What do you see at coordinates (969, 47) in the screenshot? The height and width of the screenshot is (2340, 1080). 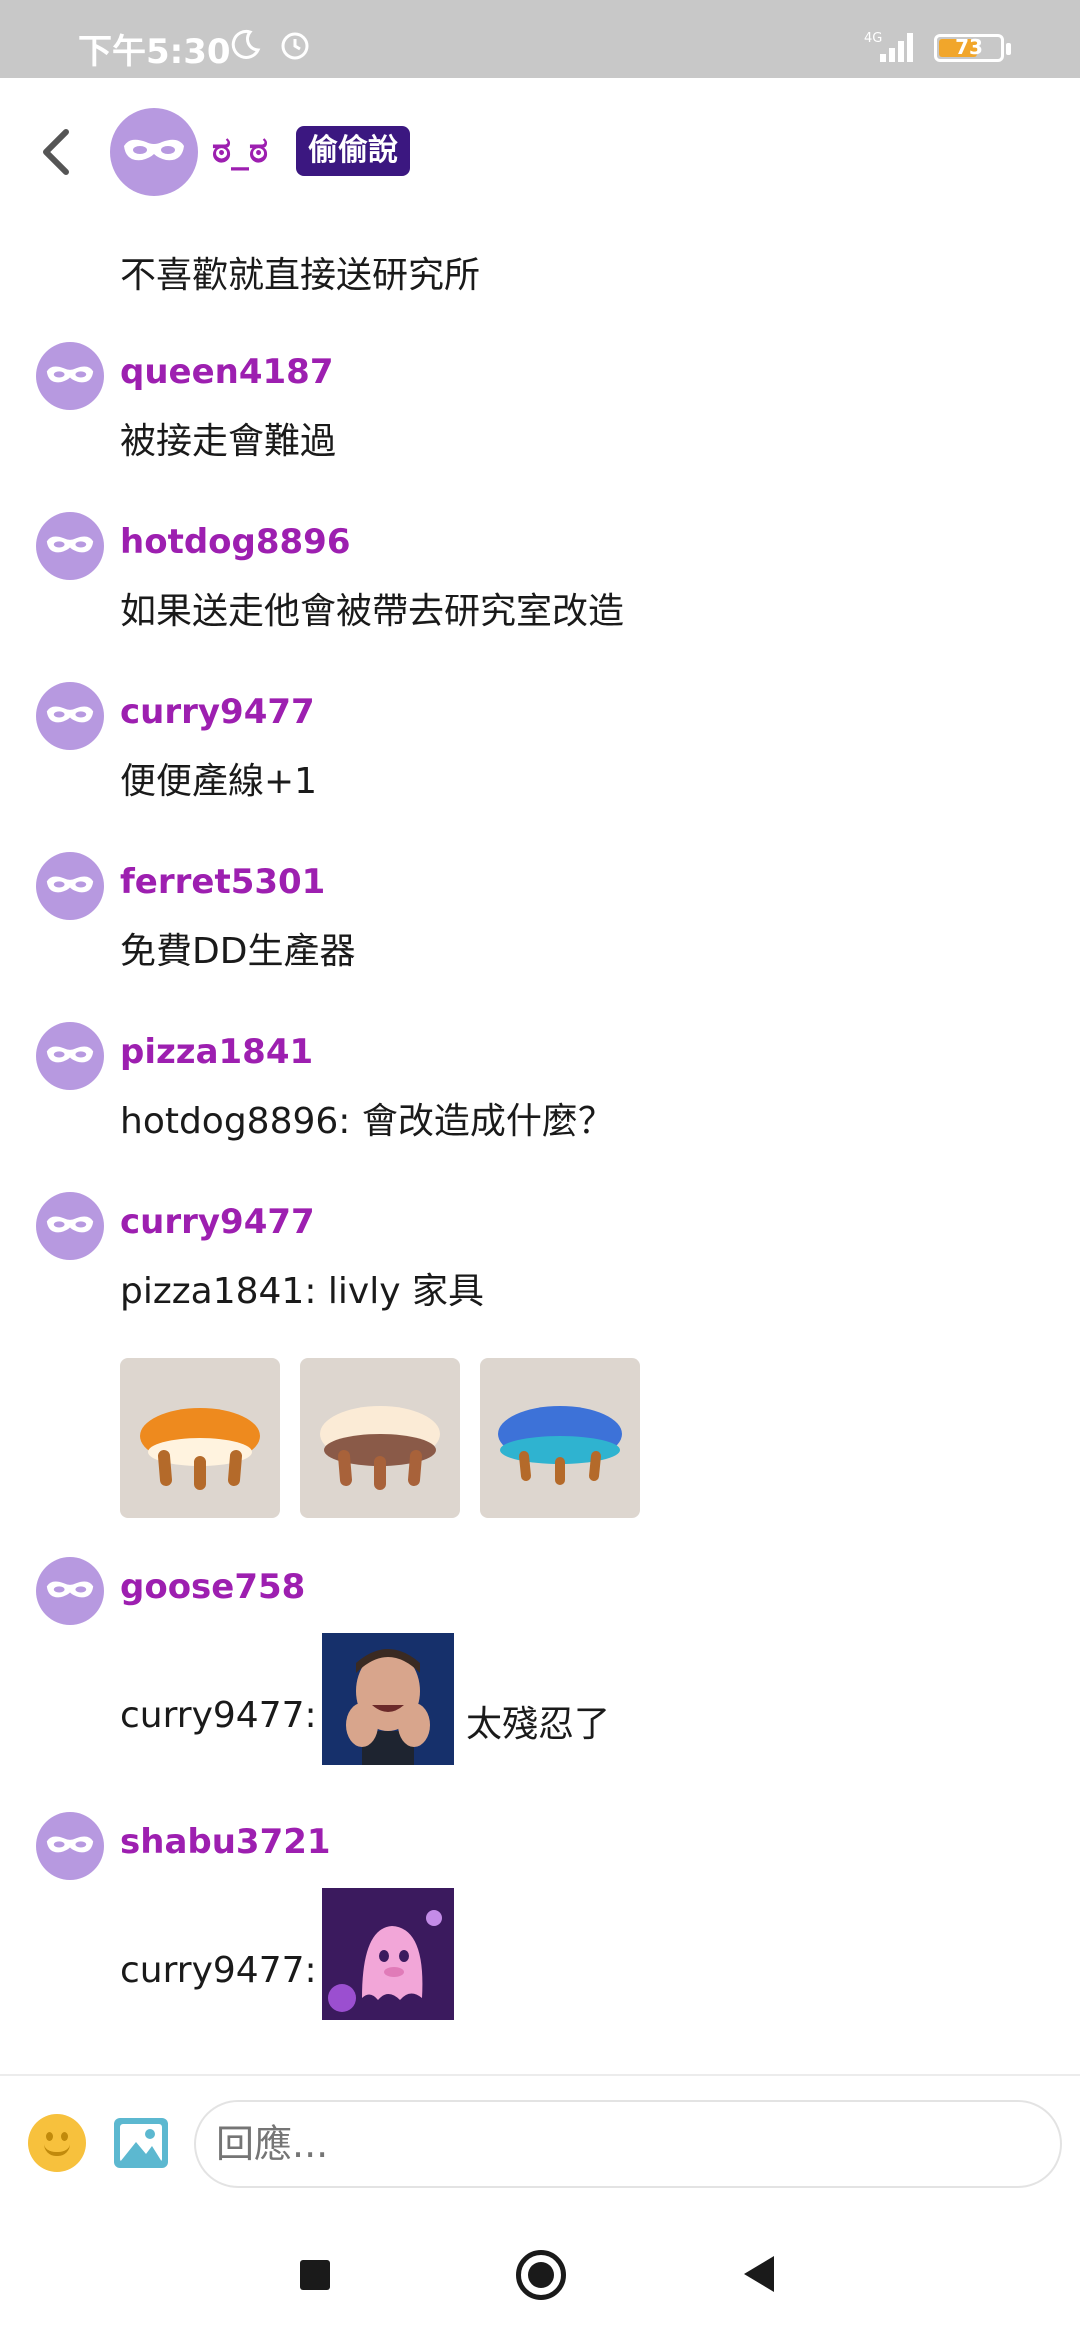 I see `battery-level: 73` at bounding box center [969, 47].